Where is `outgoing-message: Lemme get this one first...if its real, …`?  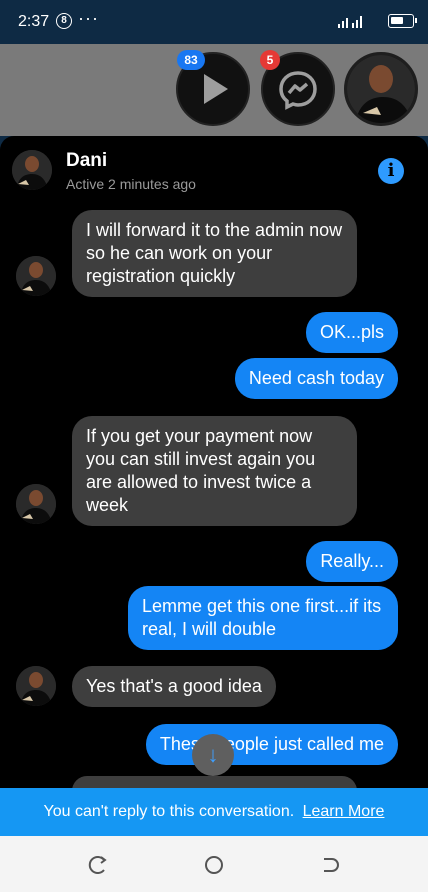
outgoing-message: Lemme get this one first...if its real, … is located at coordinates (263, 618).